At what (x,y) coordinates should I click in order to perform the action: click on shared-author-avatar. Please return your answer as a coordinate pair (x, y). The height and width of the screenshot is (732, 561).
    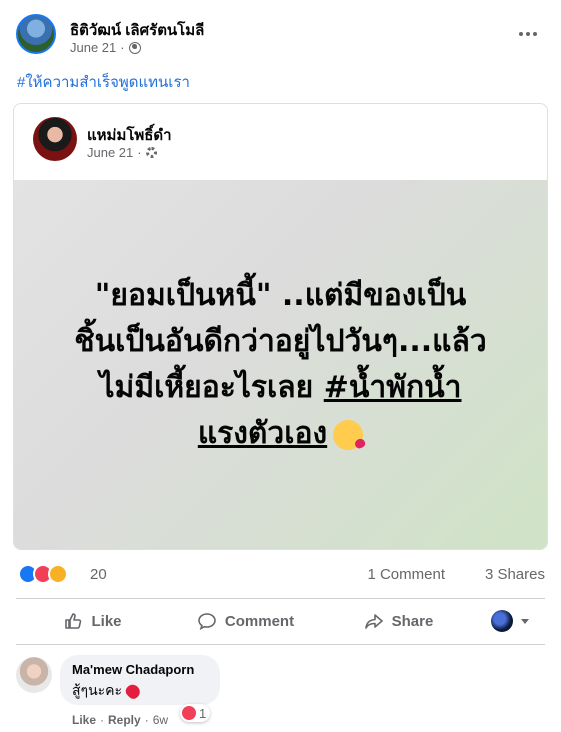
    Looking at the image, I should click on (55, 139).